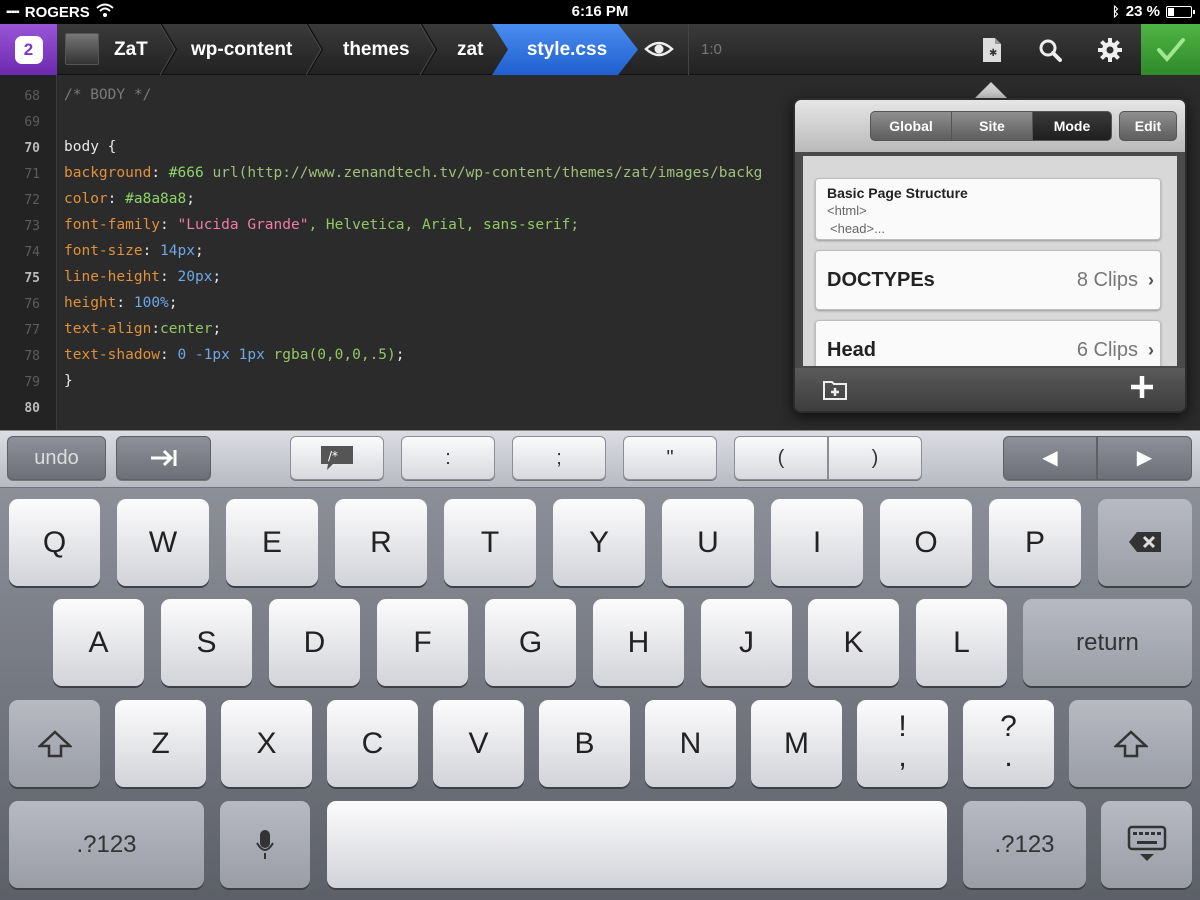 This screenshot has height=900, width=1200. What do you see at coordinates (90, 147) in the screenshot?
I see `code-line: body {` at bounding box center [90, 147].